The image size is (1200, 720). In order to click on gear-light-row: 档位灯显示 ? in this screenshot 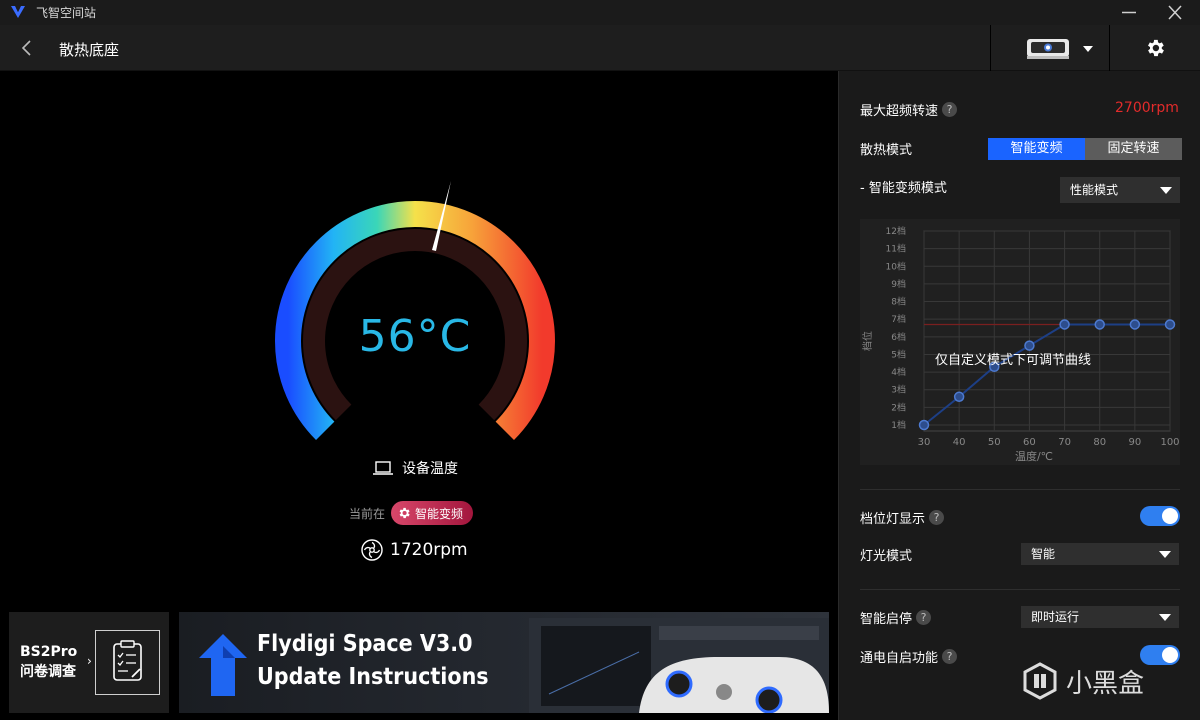, I will do `click(902, 517)`.